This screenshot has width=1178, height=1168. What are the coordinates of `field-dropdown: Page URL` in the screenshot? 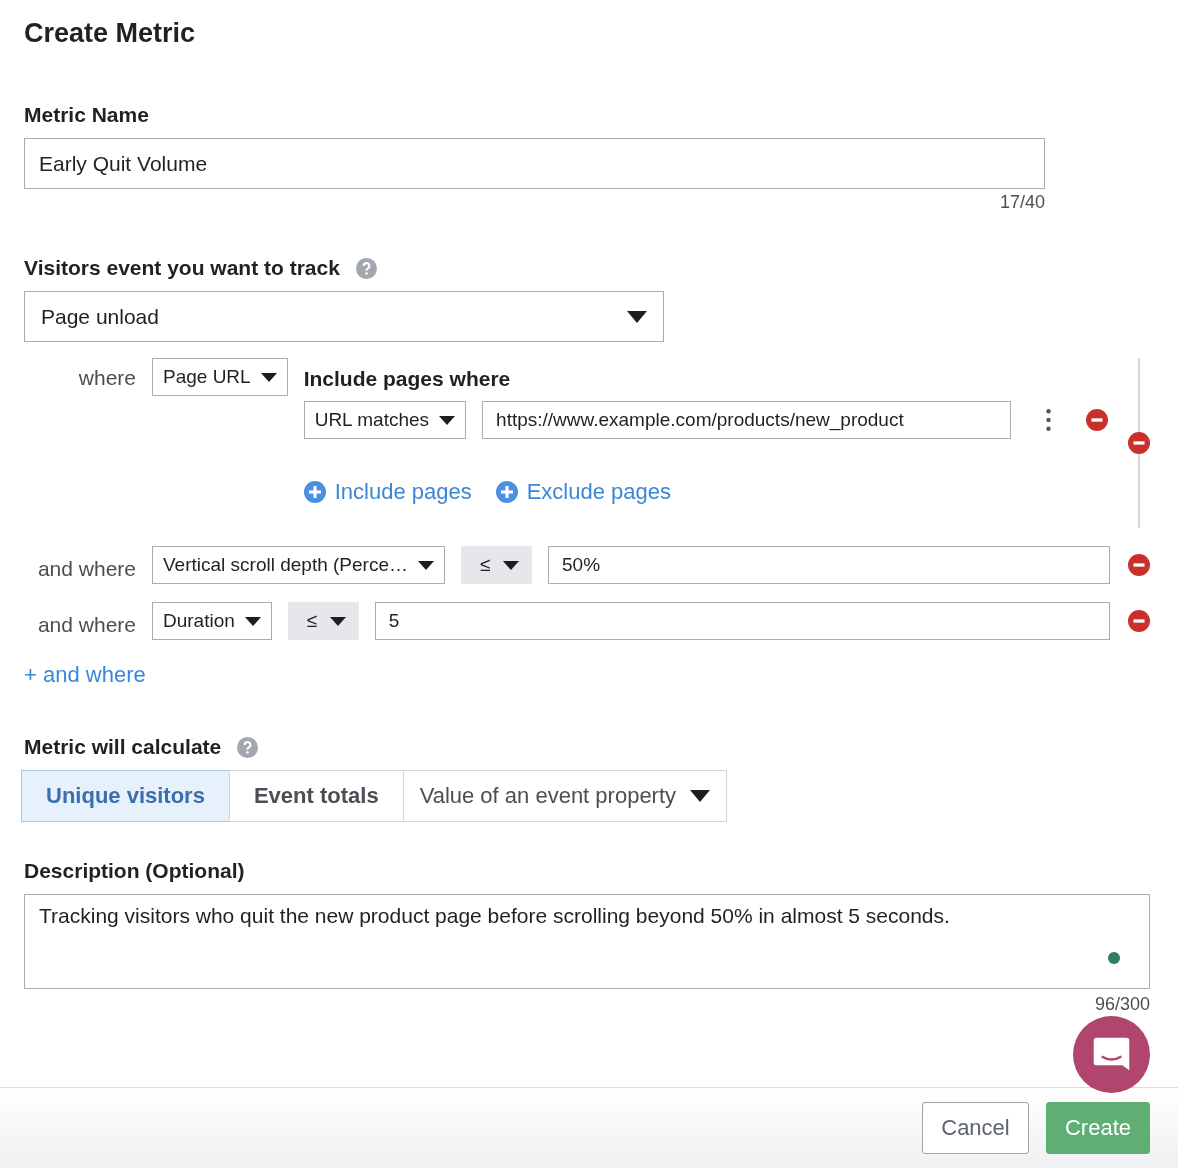 It's located at (220, 377).